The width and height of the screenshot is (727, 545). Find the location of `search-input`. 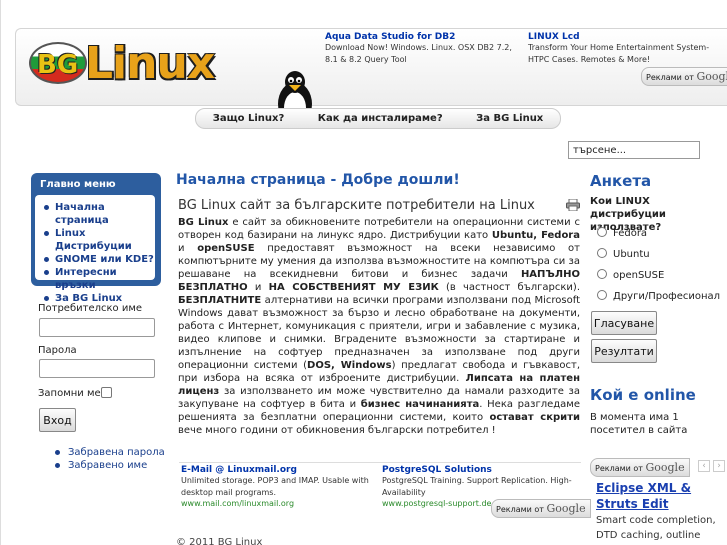

search-input is located at coordinates (634, 150).